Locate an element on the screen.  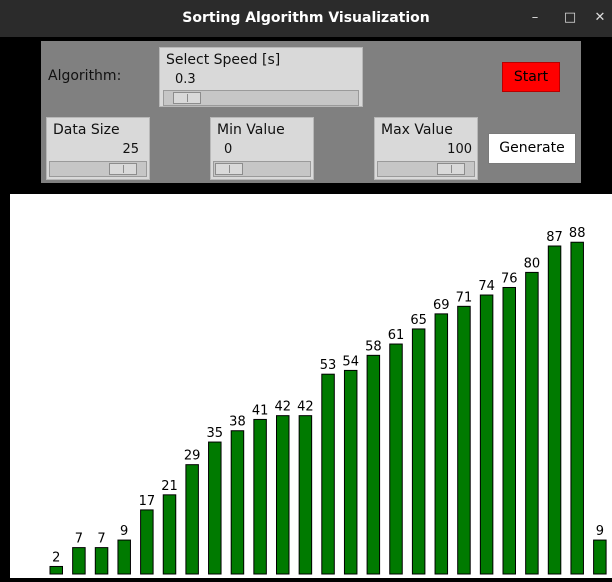
start-button: Start is located at coordinates (531, 77).